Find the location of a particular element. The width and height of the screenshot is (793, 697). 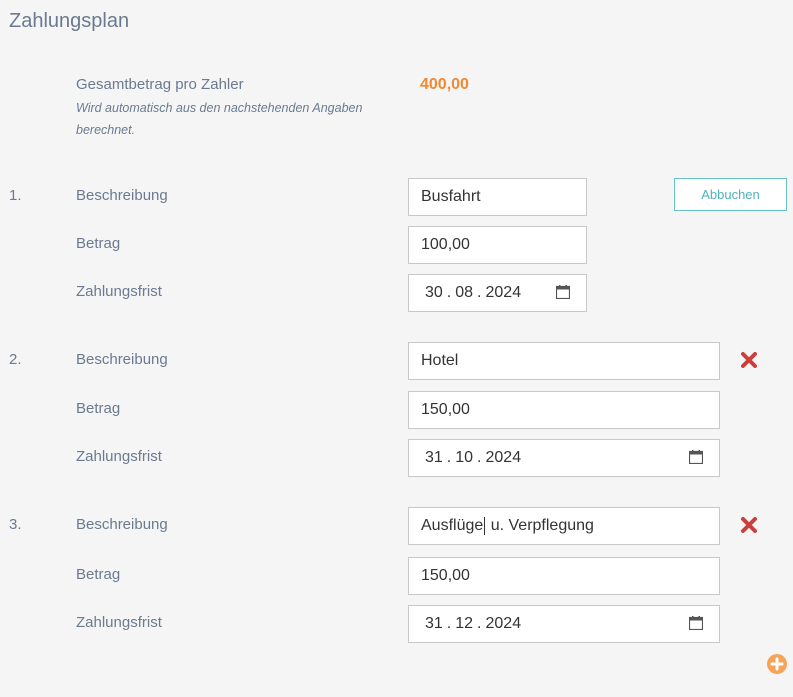

item-number: 3. is located at coordinates (15, 524).